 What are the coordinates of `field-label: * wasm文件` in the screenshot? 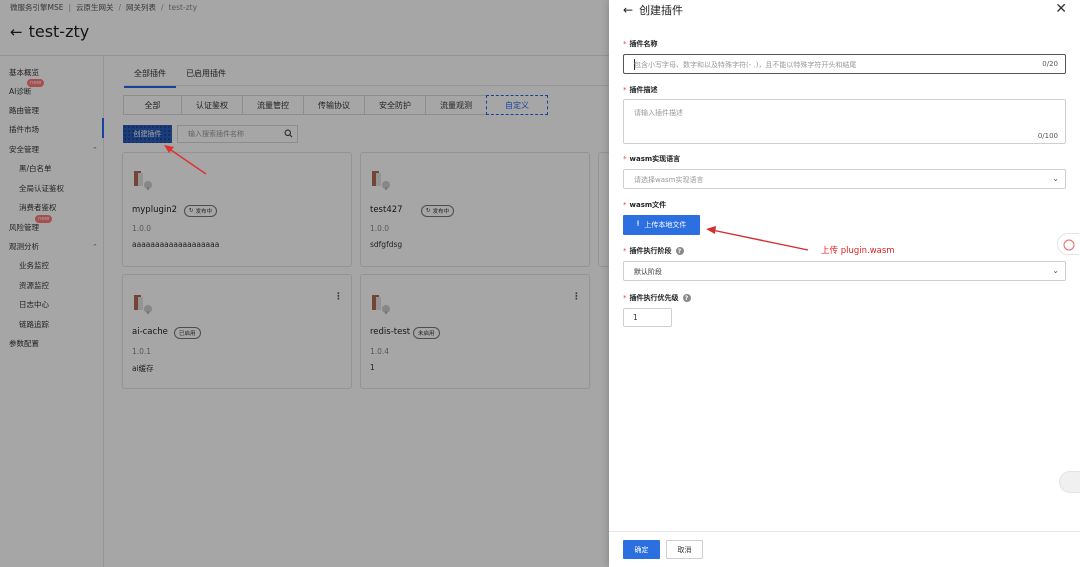 It's located at (645, 205).